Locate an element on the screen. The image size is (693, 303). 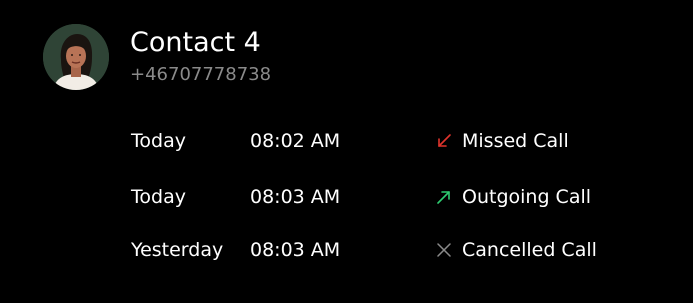
call-log-row: Today 08:03 AM Outgoing Call is located at coordinates (346, 197).